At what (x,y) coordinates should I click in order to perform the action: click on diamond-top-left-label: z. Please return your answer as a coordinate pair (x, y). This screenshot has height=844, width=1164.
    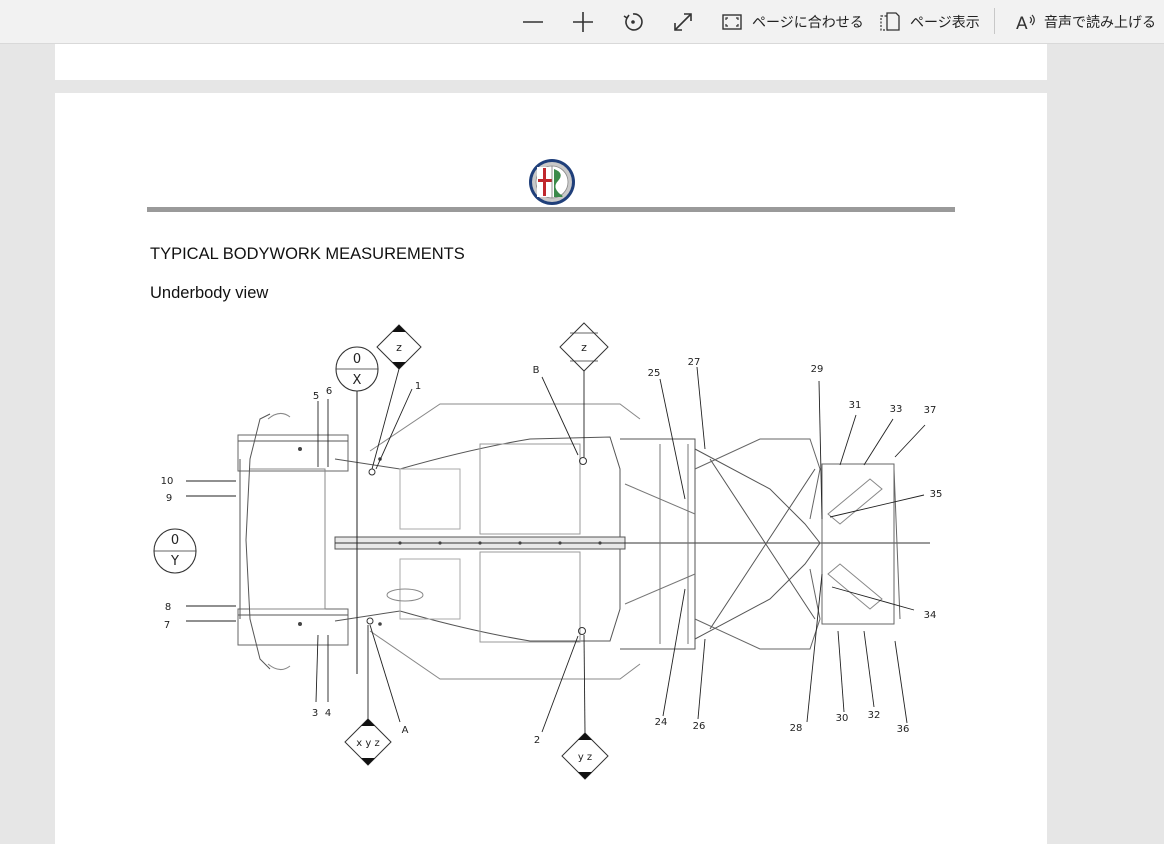
    Looking at the image, I should click on (399, 347).